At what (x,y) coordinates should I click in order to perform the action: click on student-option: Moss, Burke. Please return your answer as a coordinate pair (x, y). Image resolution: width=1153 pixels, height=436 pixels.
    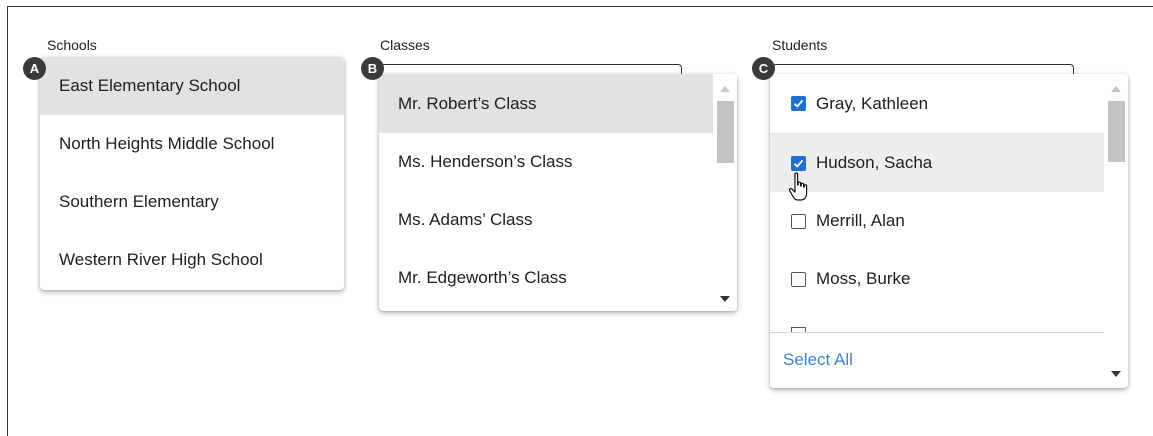
    Looking at the image, I should click on (937, 279).